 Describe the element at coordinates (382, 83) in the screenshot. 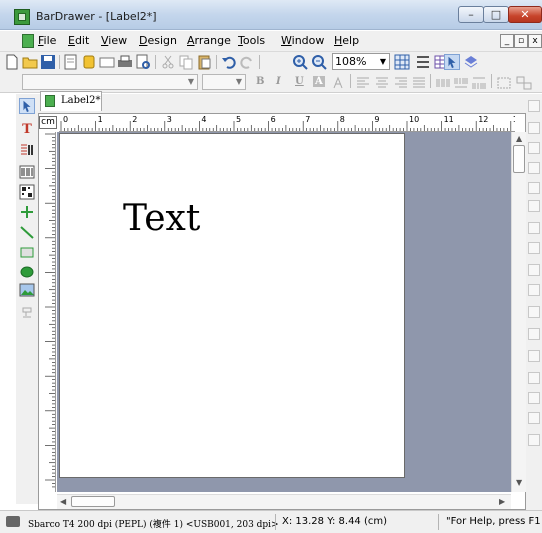

I see `align-center-icon` at that location.